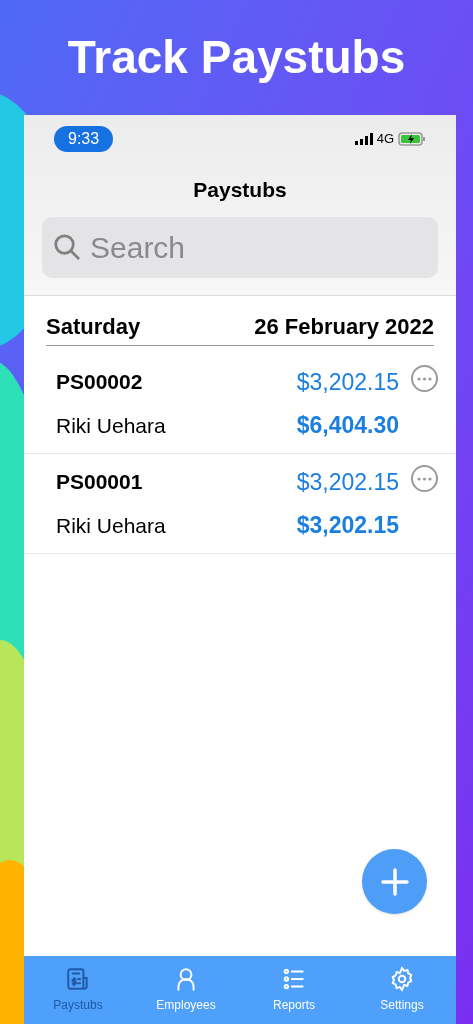 The image size is (473, 1024). I want to click on section-day: Saturday, so click(93, 326).